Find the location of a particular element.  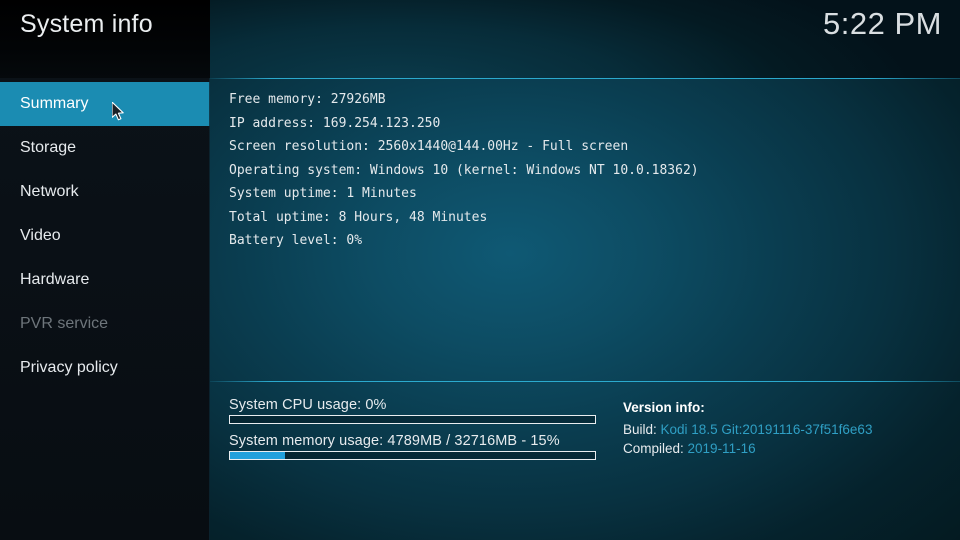

sidebar-item-video: Video is located at coordinates (105, 236).